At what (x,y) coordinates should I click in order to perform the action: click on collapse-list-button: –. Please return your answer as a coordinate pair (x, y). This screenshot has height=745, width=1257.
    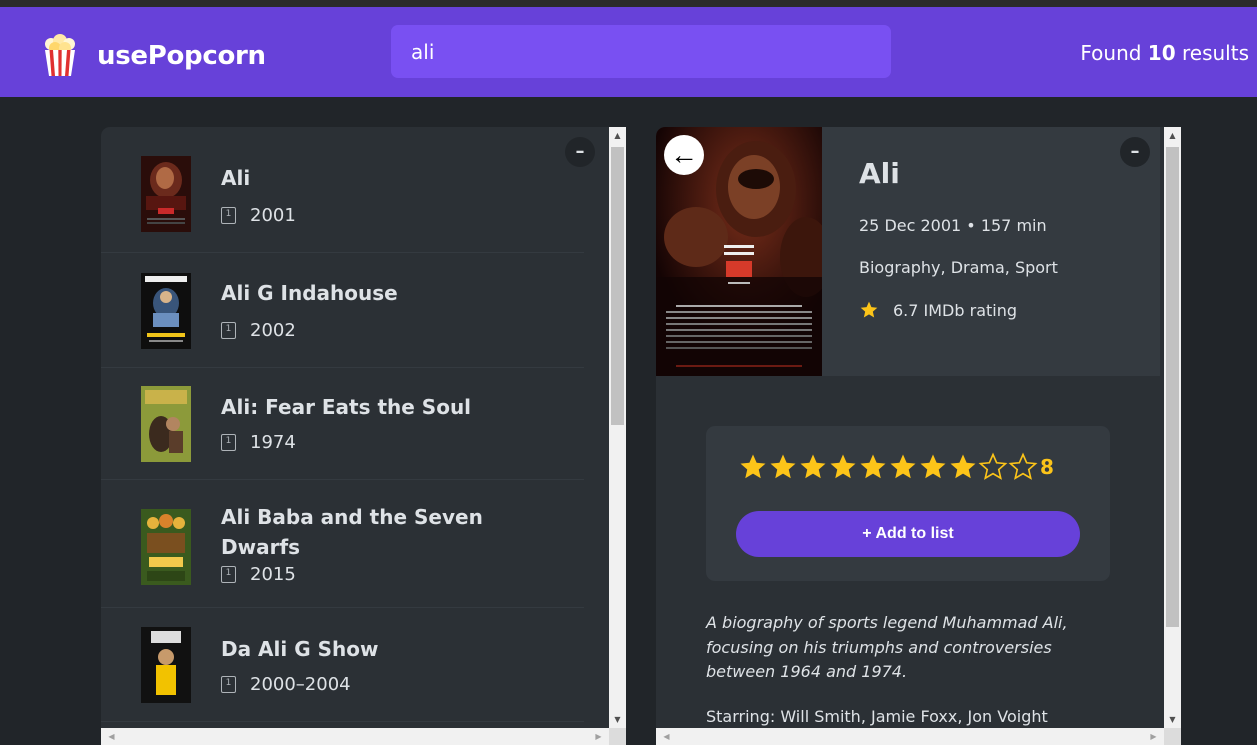
    Looking at the image, I should click on (580, 152).